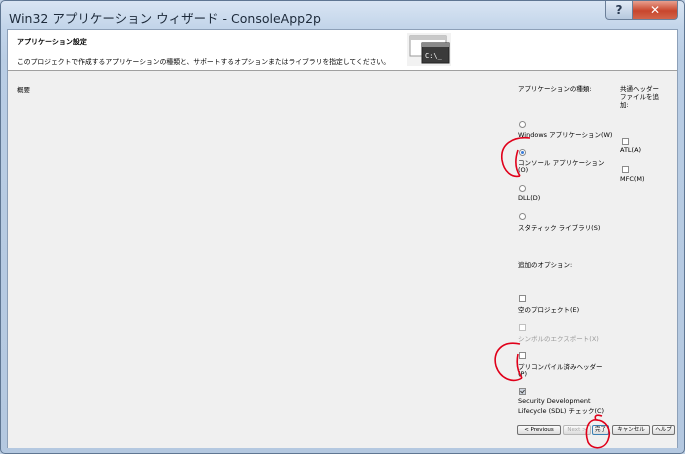  What do you see at coordinates (548, 309) in the screenshot?
I see `empty-project-label: 空のプロジェクト(E)` at bounding box center [548, 309].